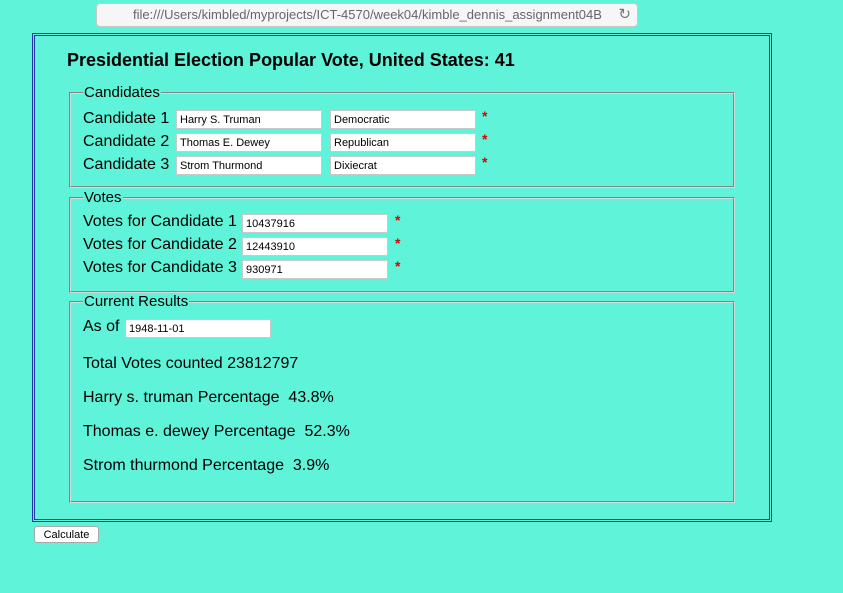 The height and width of the screenshot is (593, 843). I want to click on as-of-label: As of, so click(101, 326).